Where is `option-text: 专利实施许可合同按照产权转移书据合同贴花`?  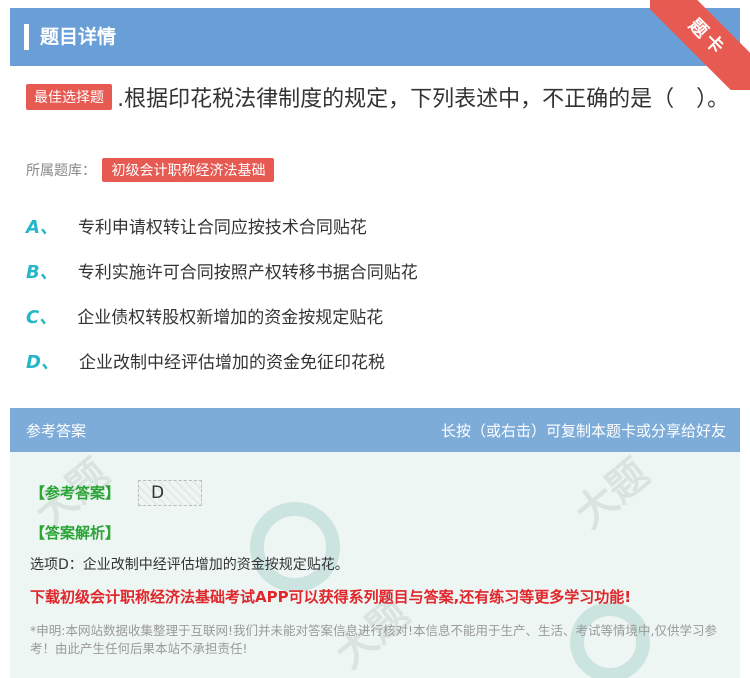
option-text: 专利实施许可合同按照产权转移书据合同贴花 is located at coordinates (247, 273).